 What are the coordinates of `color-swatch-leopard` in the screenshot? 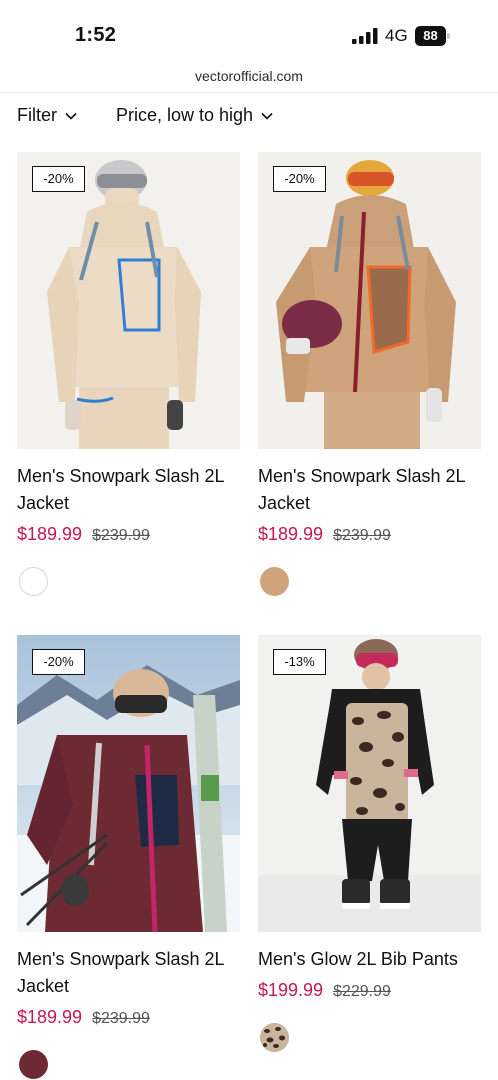 It's located at (274, 1037).